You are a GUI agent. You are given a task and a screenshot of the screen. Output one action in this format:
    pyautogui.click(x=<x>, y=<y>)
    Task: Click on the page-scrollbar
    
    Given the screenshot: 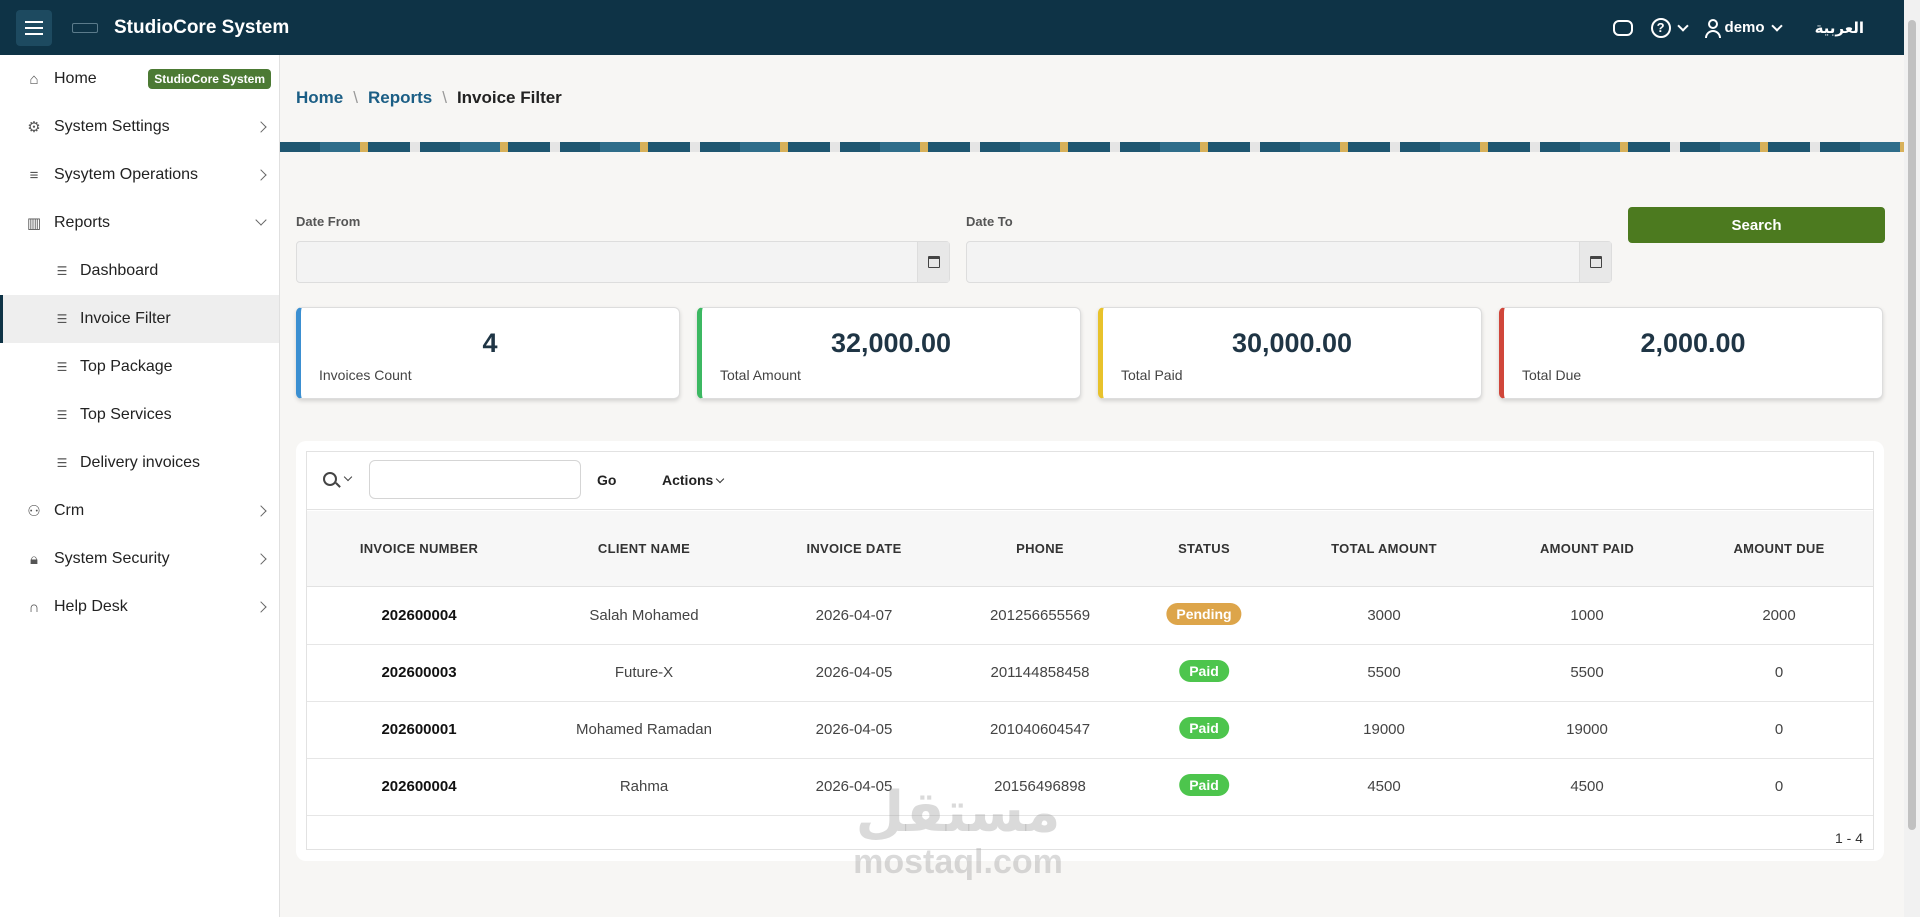 What is the action you would take?
    pyautogui.click(x=1912, y=458)
    